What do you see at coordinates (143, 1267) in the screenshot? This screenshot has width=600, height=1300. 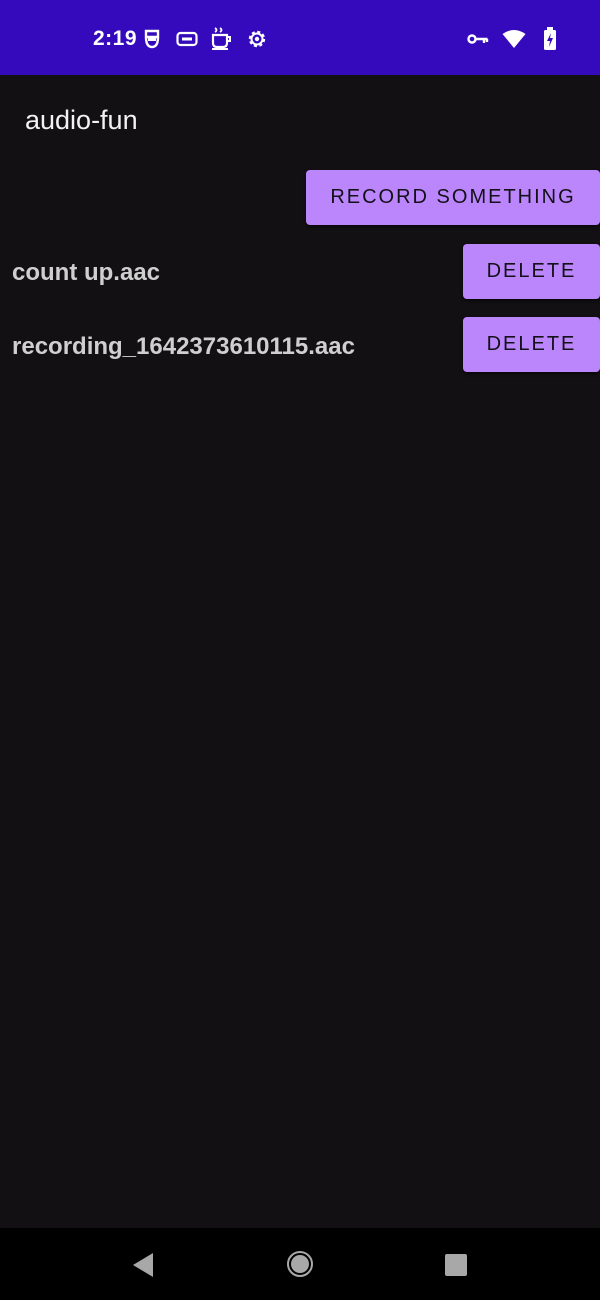 I see `back-icon` at bounding box center [143, 1267].